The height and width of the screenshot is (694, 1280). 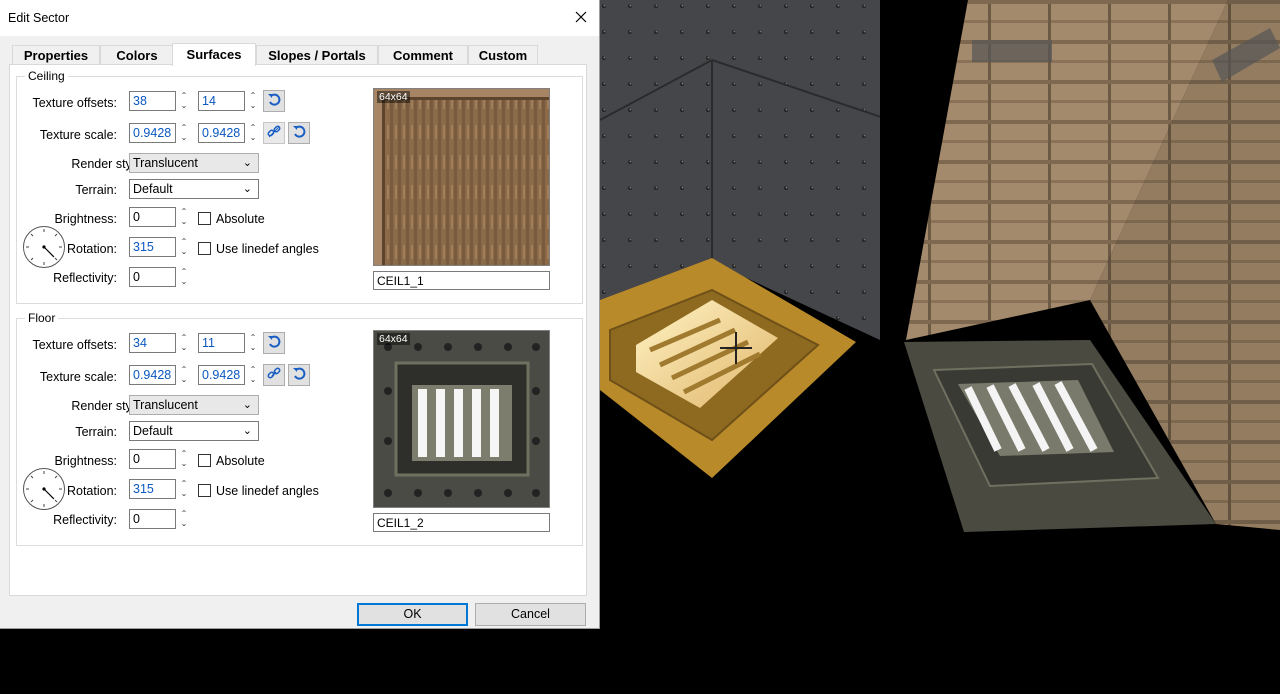 I want to click on ceiling-render-style-select: Translucent ⌄, so click(x=194, y=163).